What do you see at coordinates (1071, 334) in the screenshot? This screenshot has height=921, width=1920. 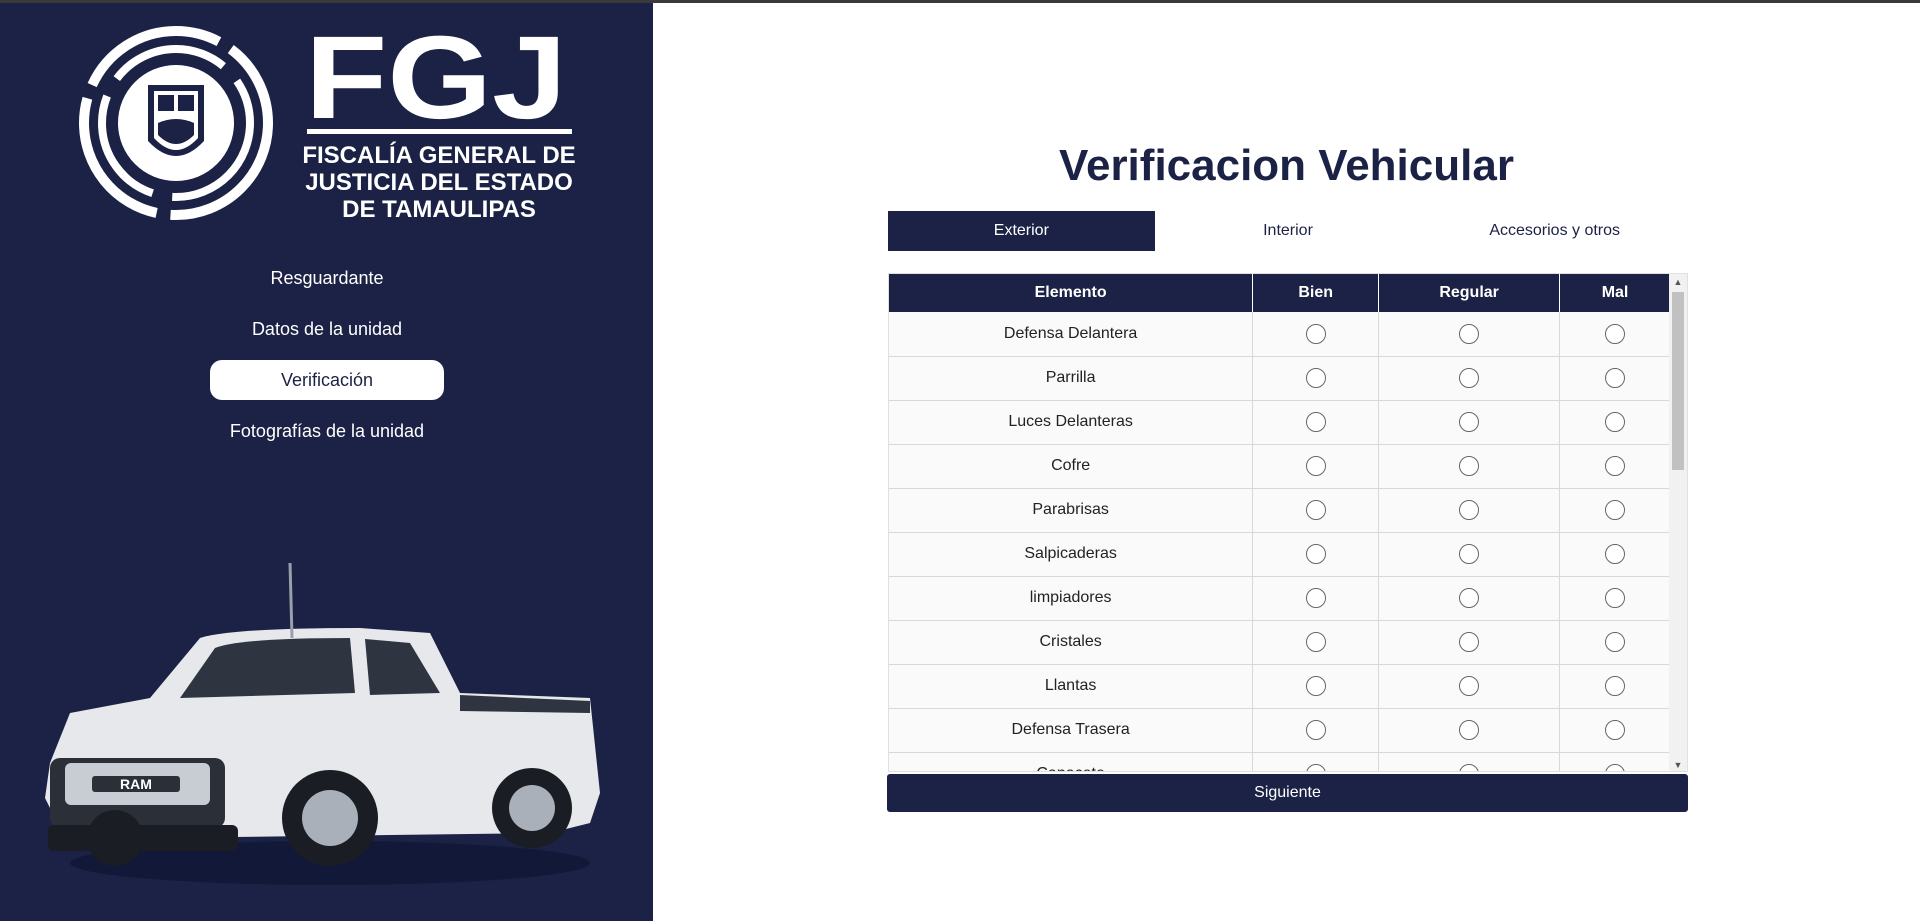 I see `row-element-label: Defensa Delantera` at bounding box center [1071, 334].